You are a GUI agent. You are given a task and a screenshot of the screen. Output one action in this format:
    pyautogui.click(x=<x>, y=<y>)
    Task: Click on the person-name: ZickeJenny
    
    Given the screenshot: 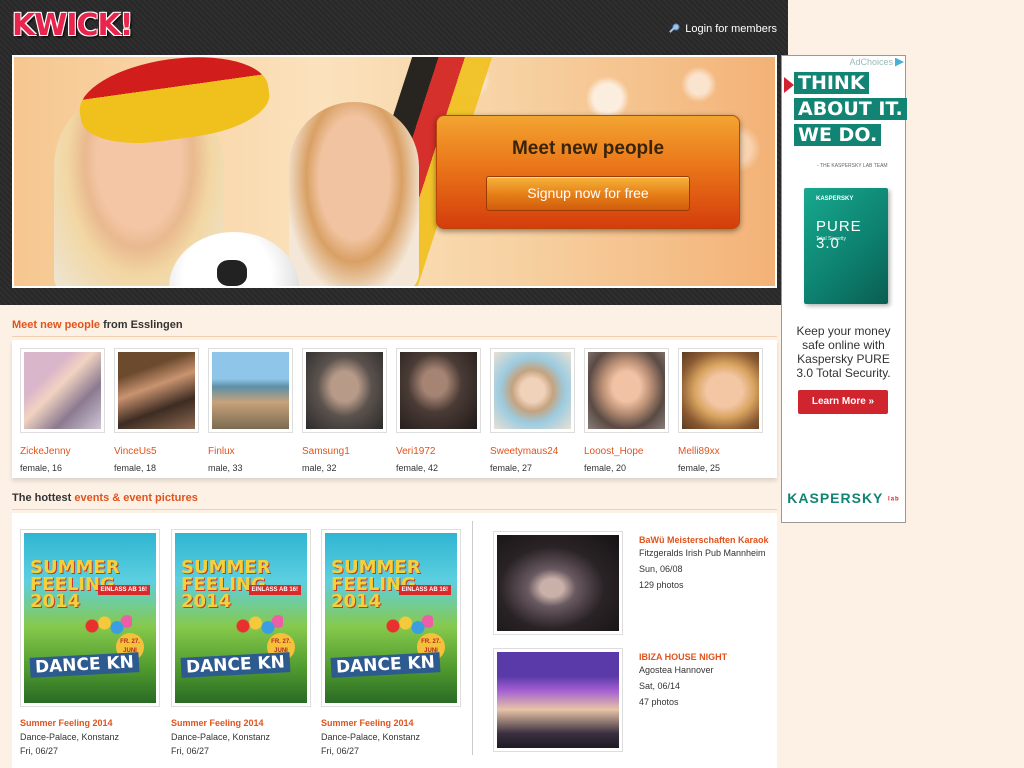 What is the action you would take?
    pyautogui.click(x=62, y=451)
    